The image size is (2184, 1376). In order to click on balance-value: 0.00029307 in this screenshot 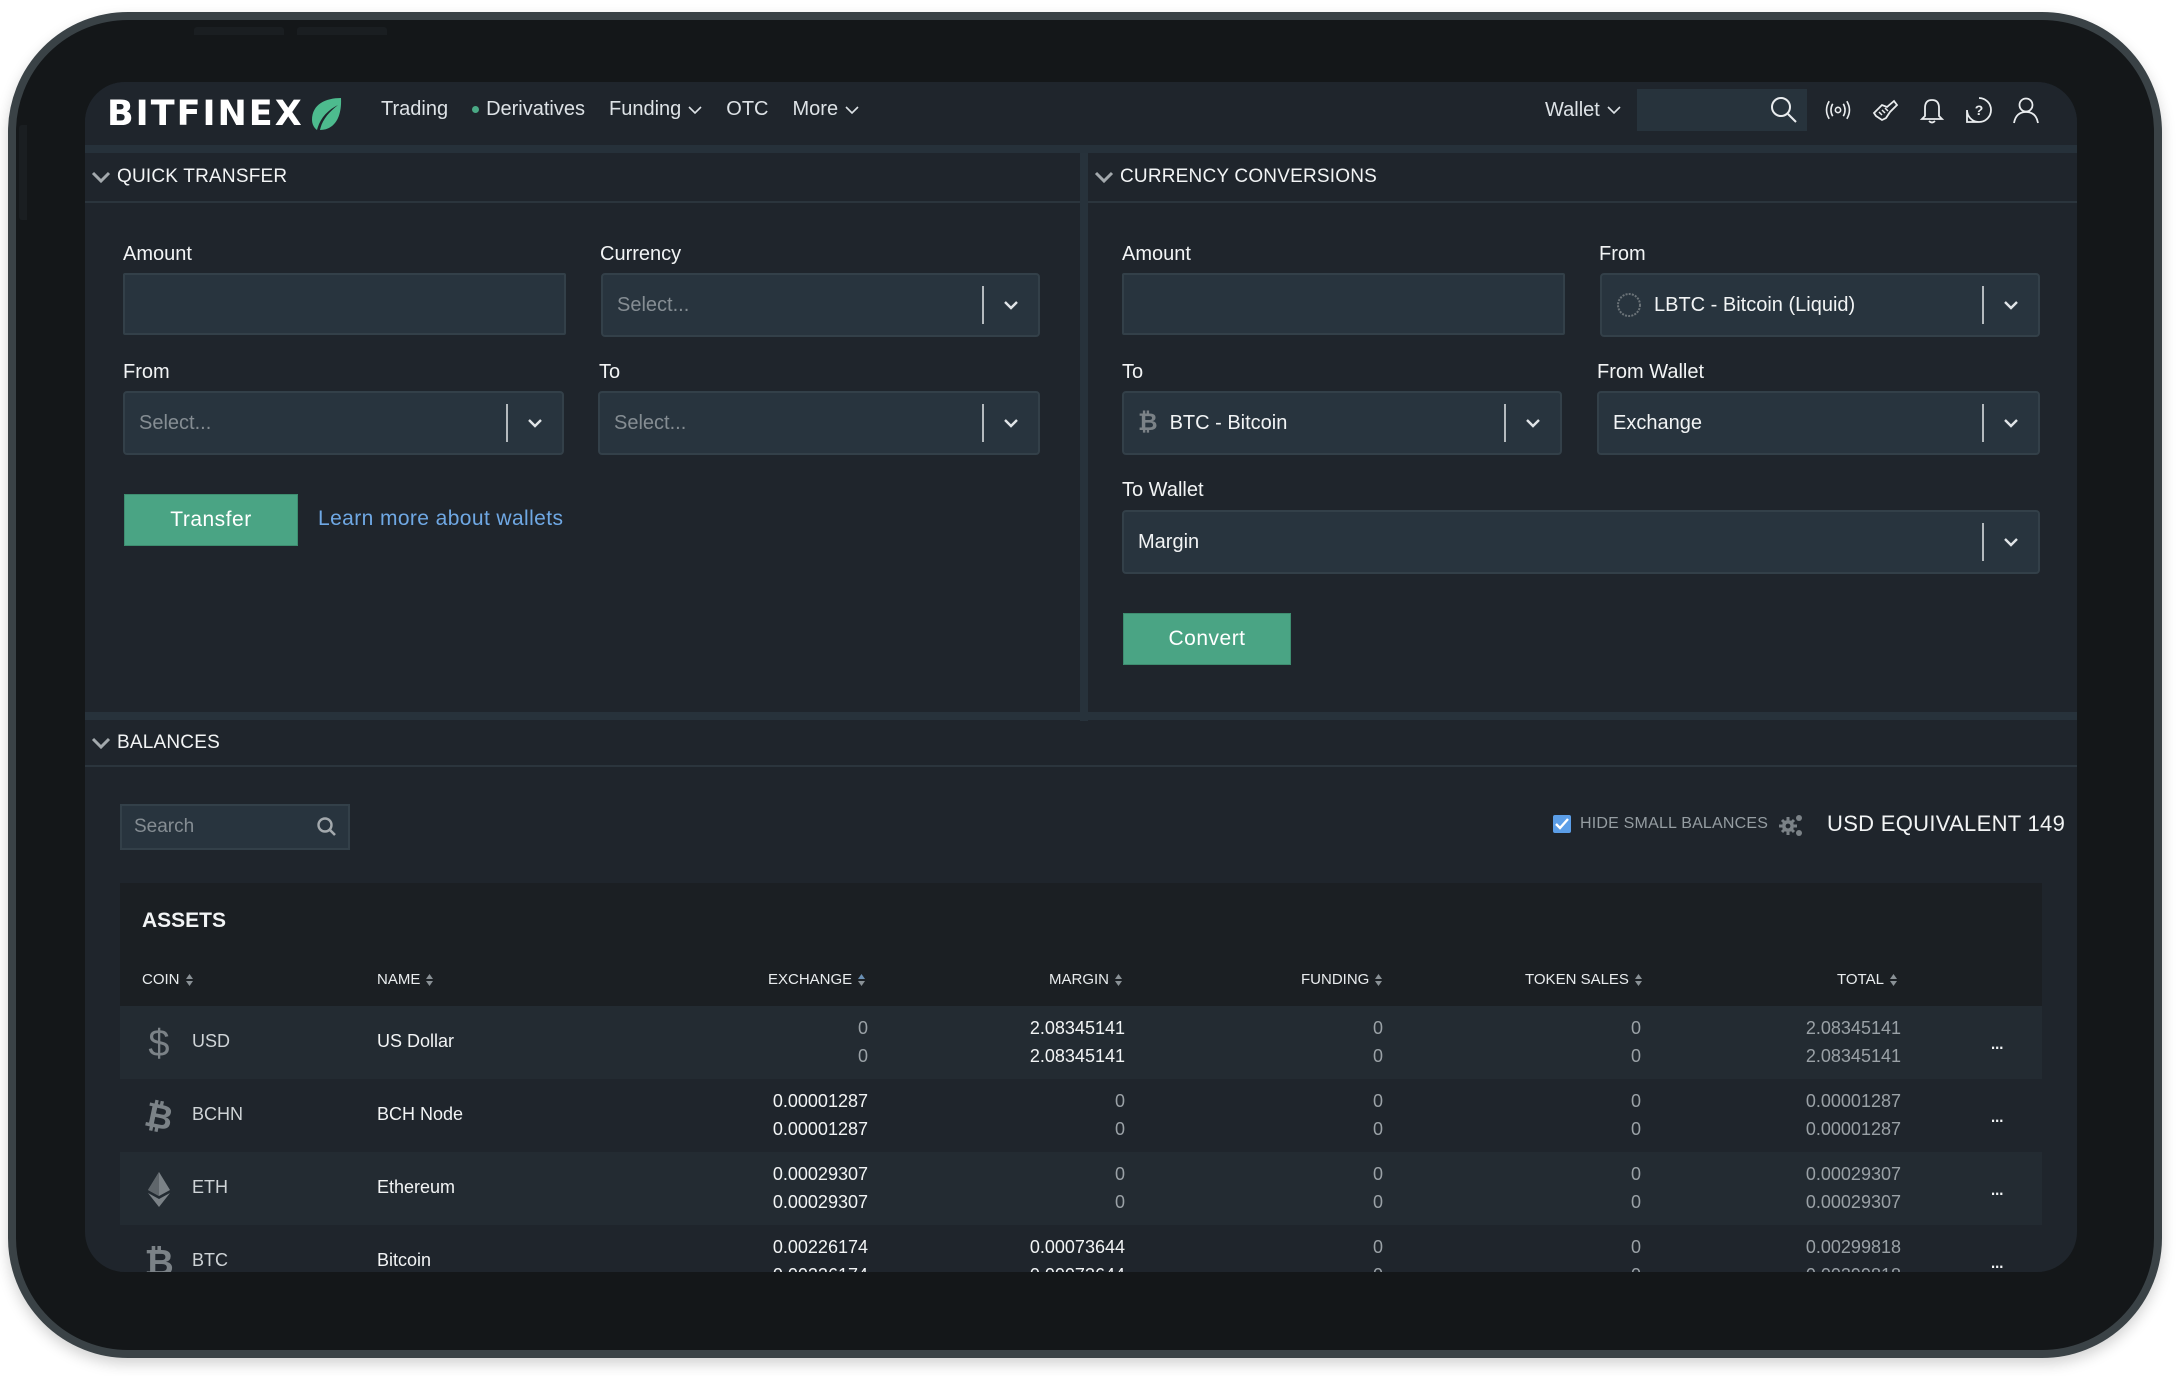, I will do `click(820, 1202)`.